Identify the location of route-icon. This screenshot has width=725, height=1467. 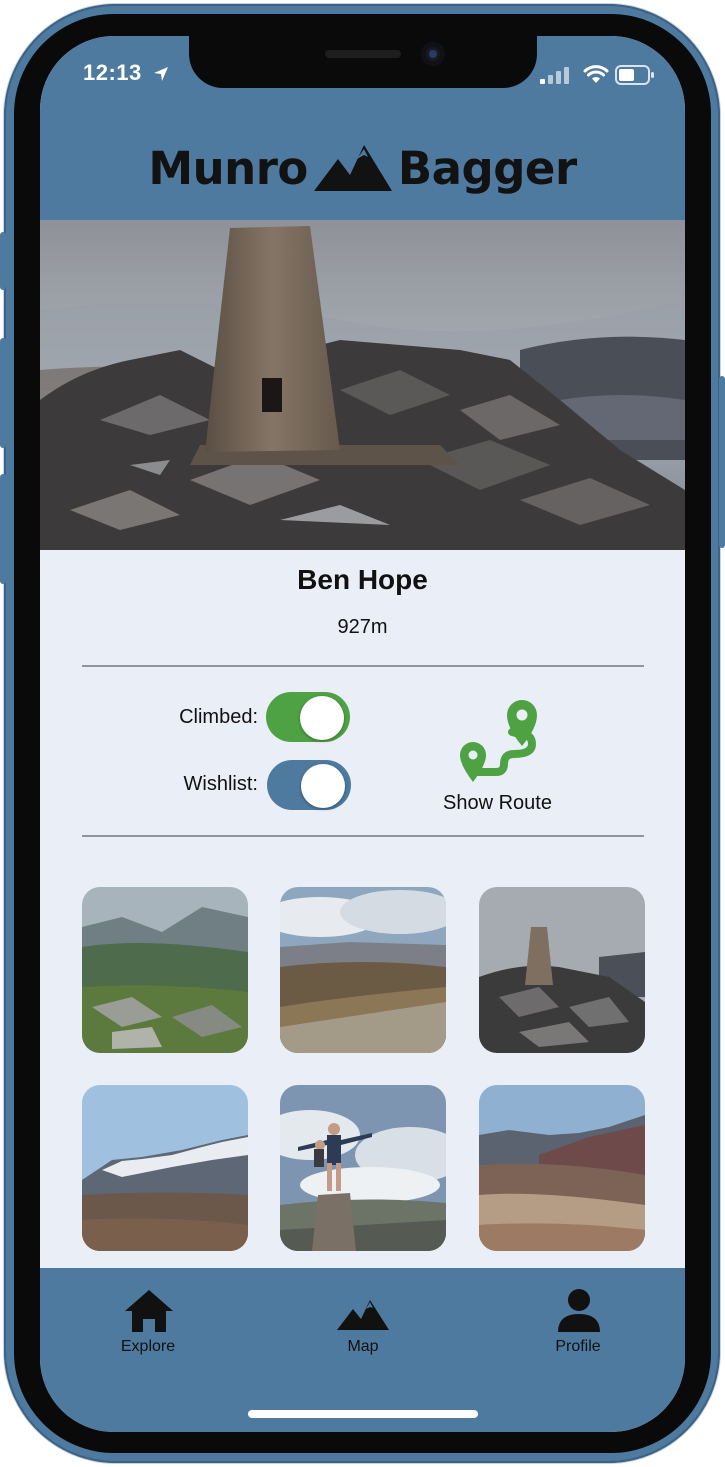
(498, 741).